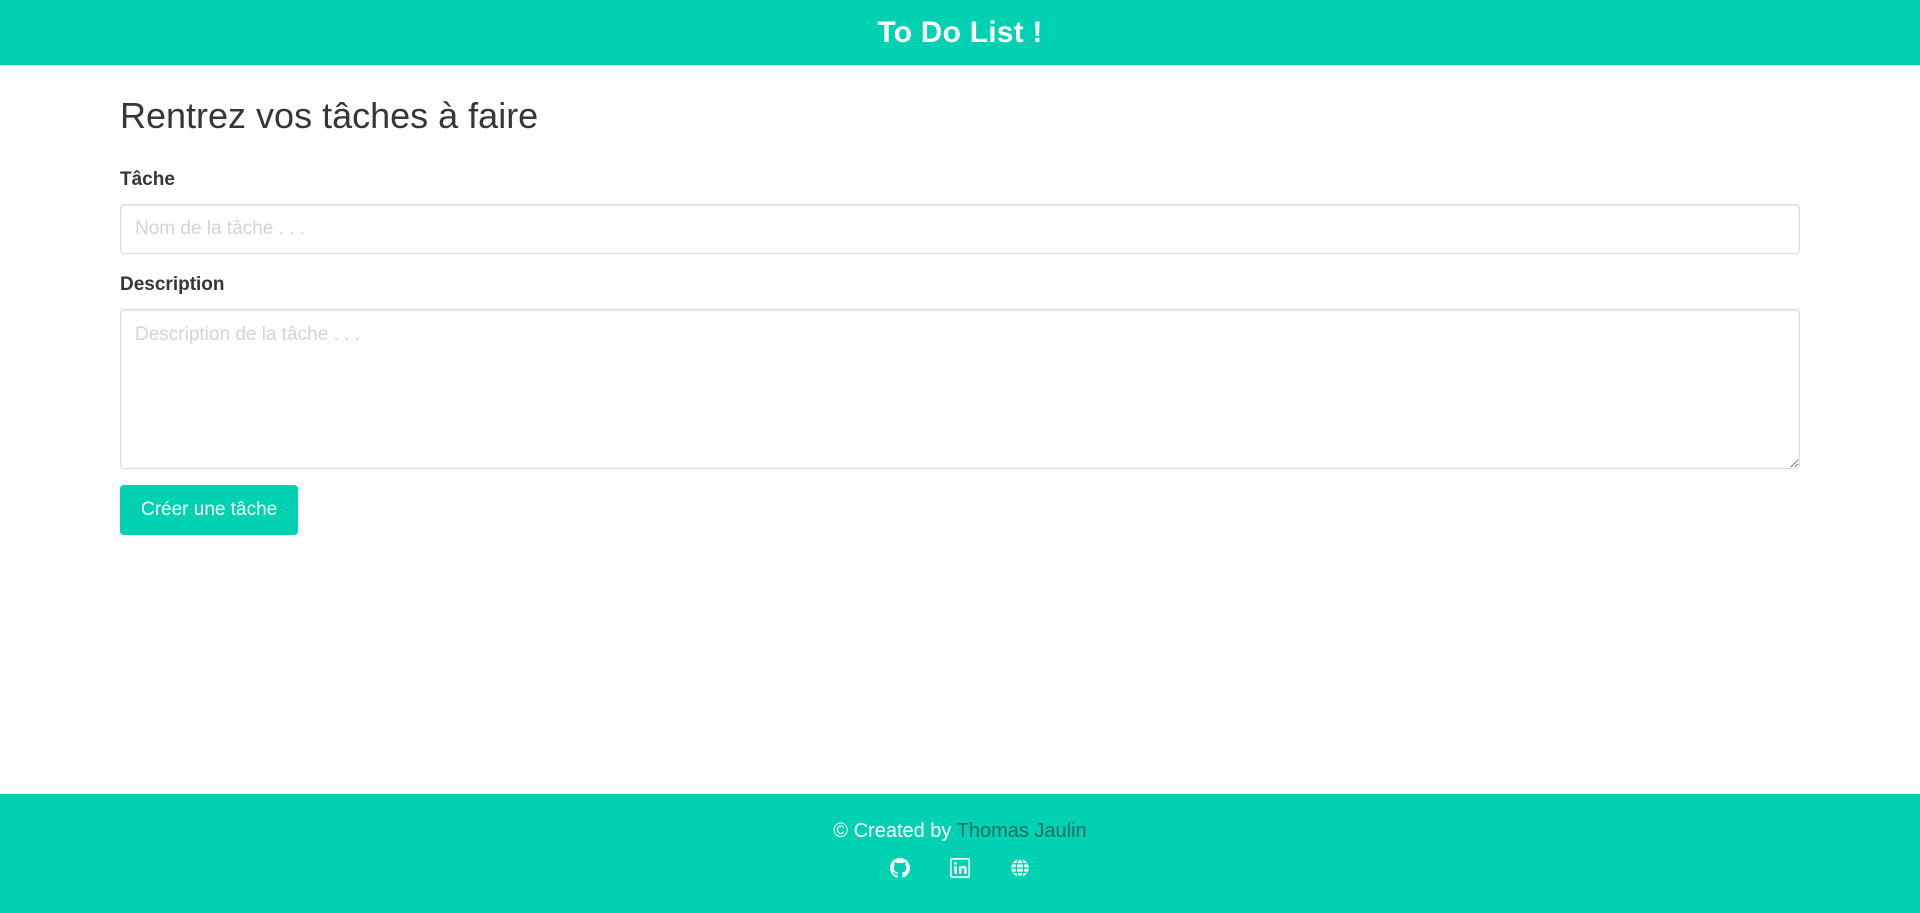 The height and width of the screenshot is (913, 1920). What do you see at coordinates (329, 115) in the screenshot?
I see `page-title: Rentrez vos tâches à faire` at bounding box center [329, 115].